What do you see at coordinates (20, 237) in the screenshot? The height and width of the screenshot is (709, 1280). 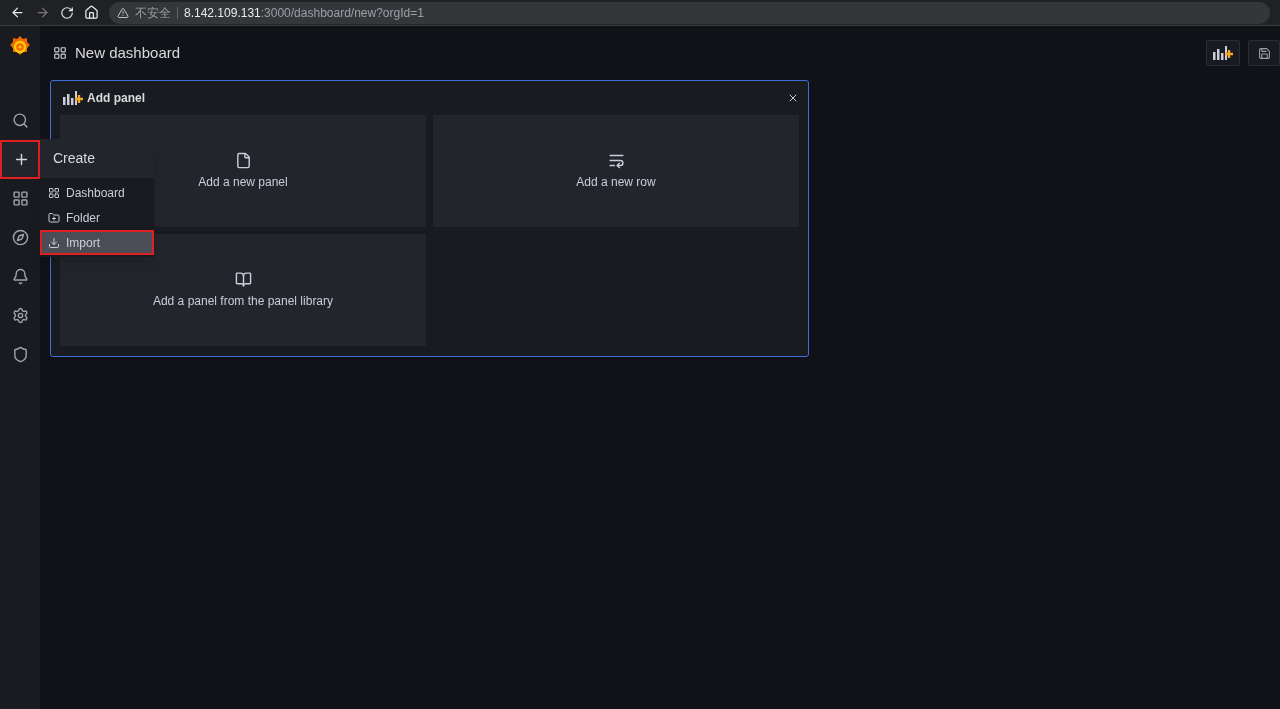 I see `compass-icon` at bounding box center [20, 237].